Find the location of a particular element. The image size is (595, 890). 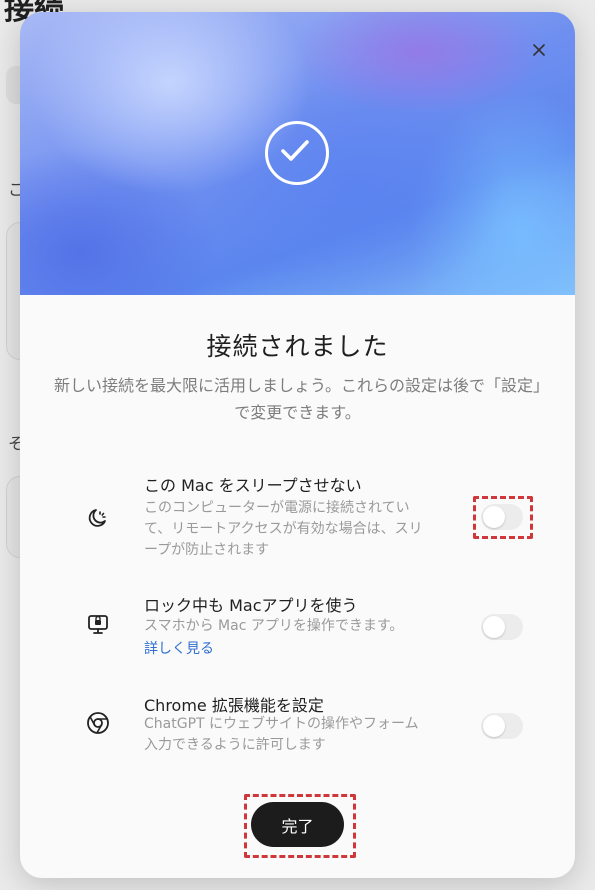

learn-more-link: 詳しく見る is located at coordinates (179, 648).